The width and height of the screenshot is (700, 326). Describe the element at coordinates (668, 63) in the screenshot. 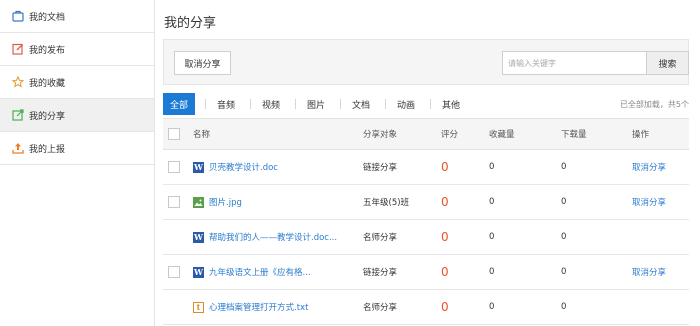

I see `search-button: 搜索` at that location.